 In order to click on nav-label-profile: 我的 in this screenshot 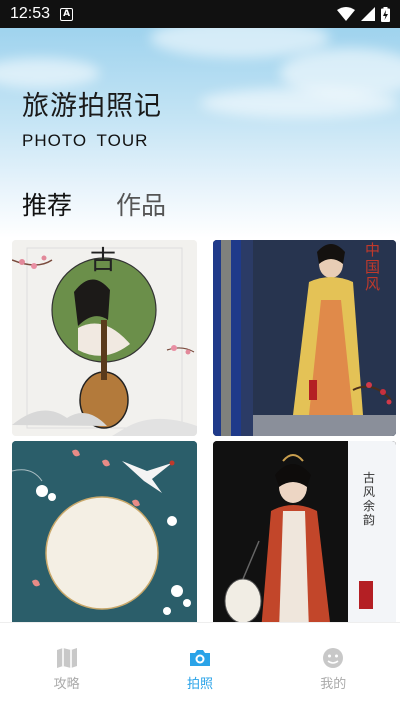, I will do `click(333, 684)`.